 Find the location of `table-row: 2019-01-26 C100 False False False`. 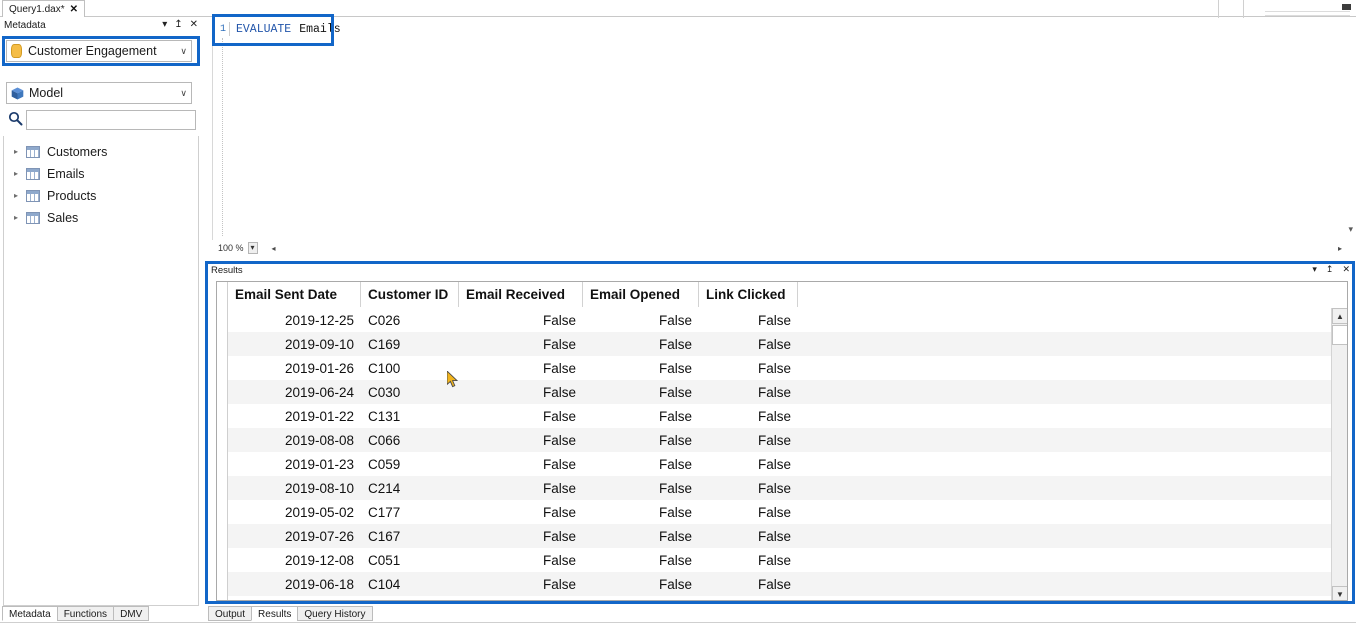

table-row: 2019-01-26 C100 False False False is located at coordinates (787, 368).